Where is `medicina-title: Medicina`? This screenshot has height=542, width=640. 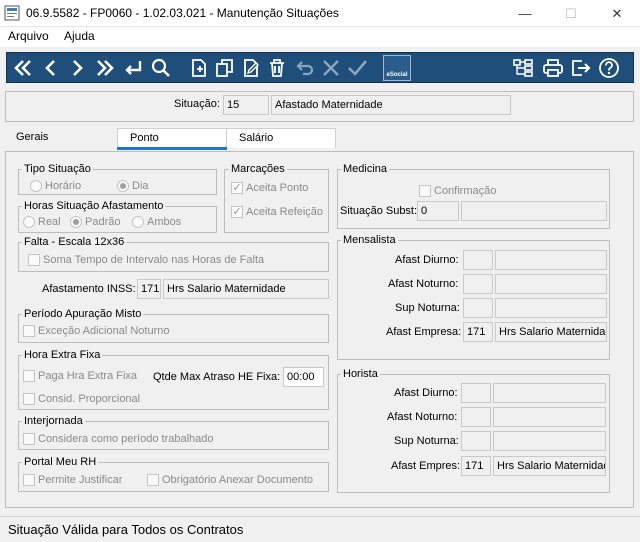
medicina-title: Medicina is located at coordinates (365, 169).